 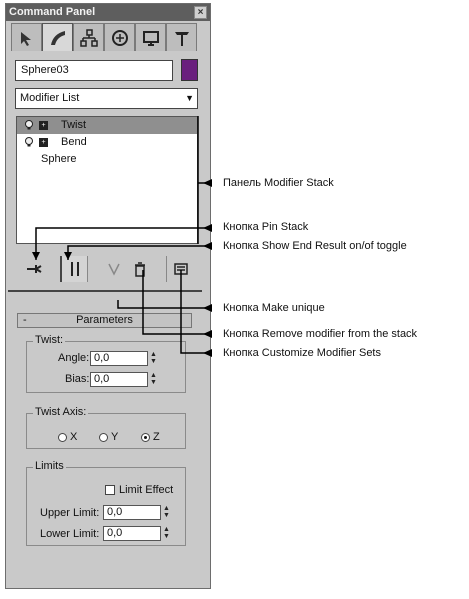 What do you see at coordinates (315, 246) in the screenshot?
I see `callout-show-end-result: Кнопка Show End Result on/of toggle` at bounding box center [315, 246].